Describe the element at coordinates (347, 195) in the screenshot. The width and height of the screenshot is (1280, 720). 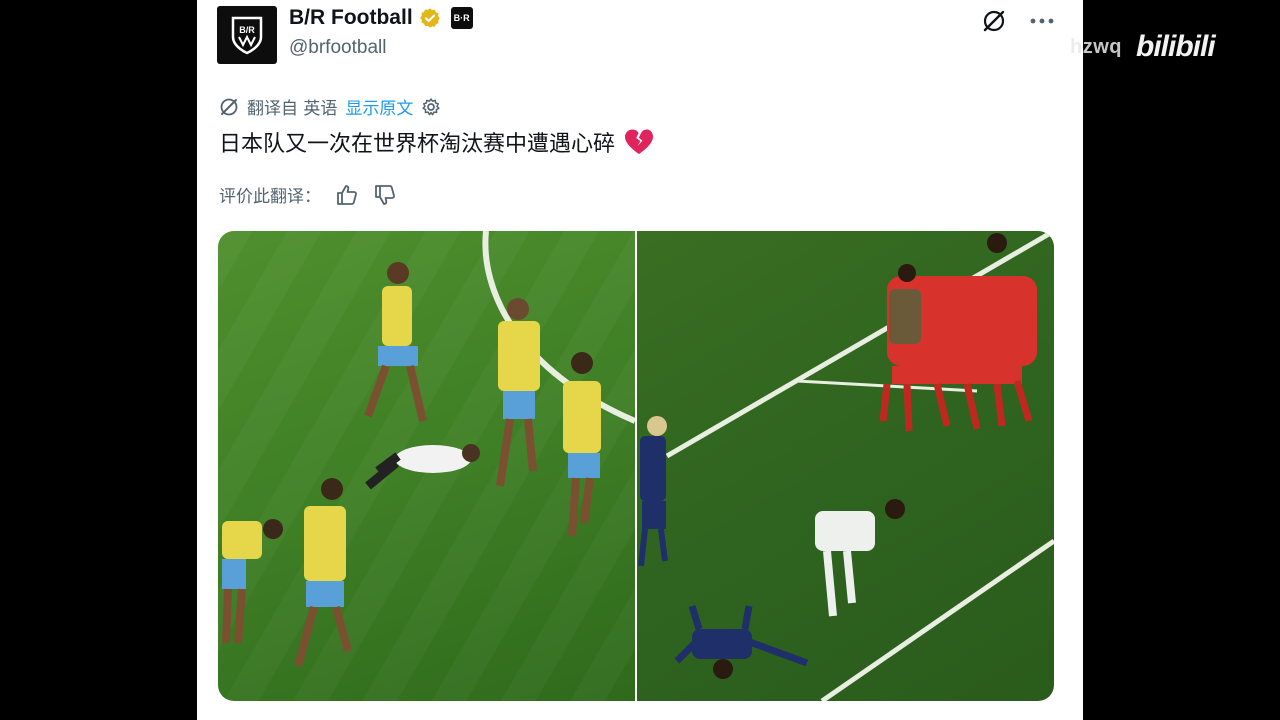
I see `thumbs-up-icon` at that location.